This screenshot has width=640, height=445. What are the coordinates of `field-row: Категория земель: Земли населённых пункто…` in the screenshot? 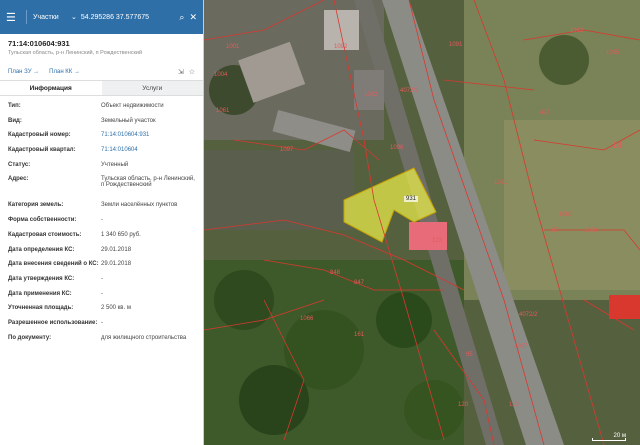 It's located at (101, 206).